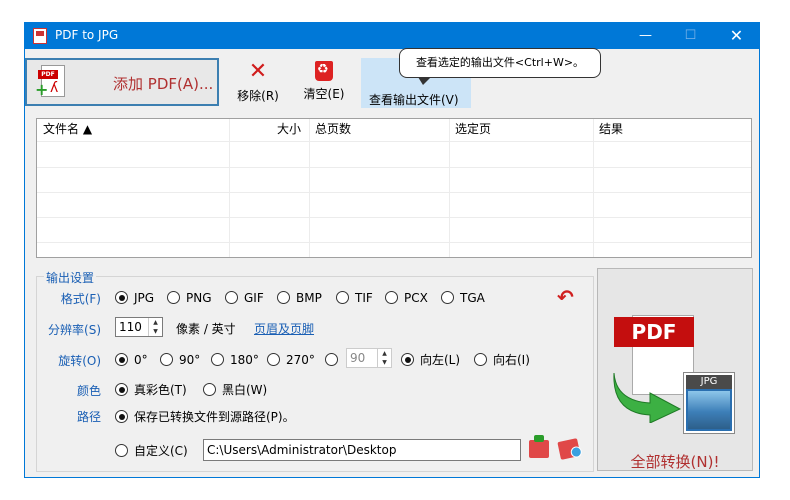 This screenshot has height=500, width=790. What do you see at coordinates (430, 360) in the screenshot?
I see `rotate-left-radio: 向左(L)` at bounding box center [430, 360].